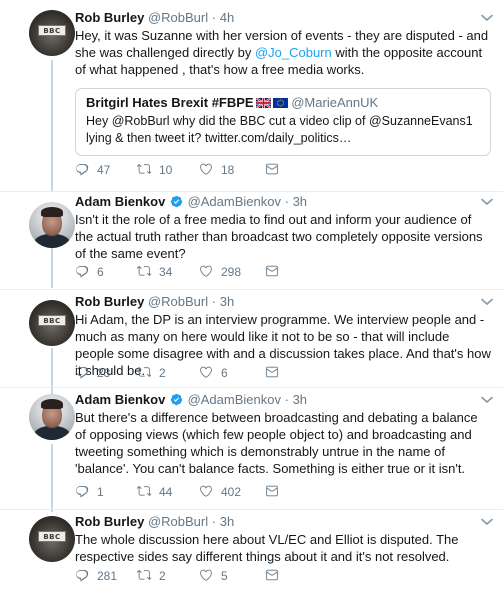  I want to click on tweet-header: Rob Burley @RobBurl · 4h, so click(283, 18).